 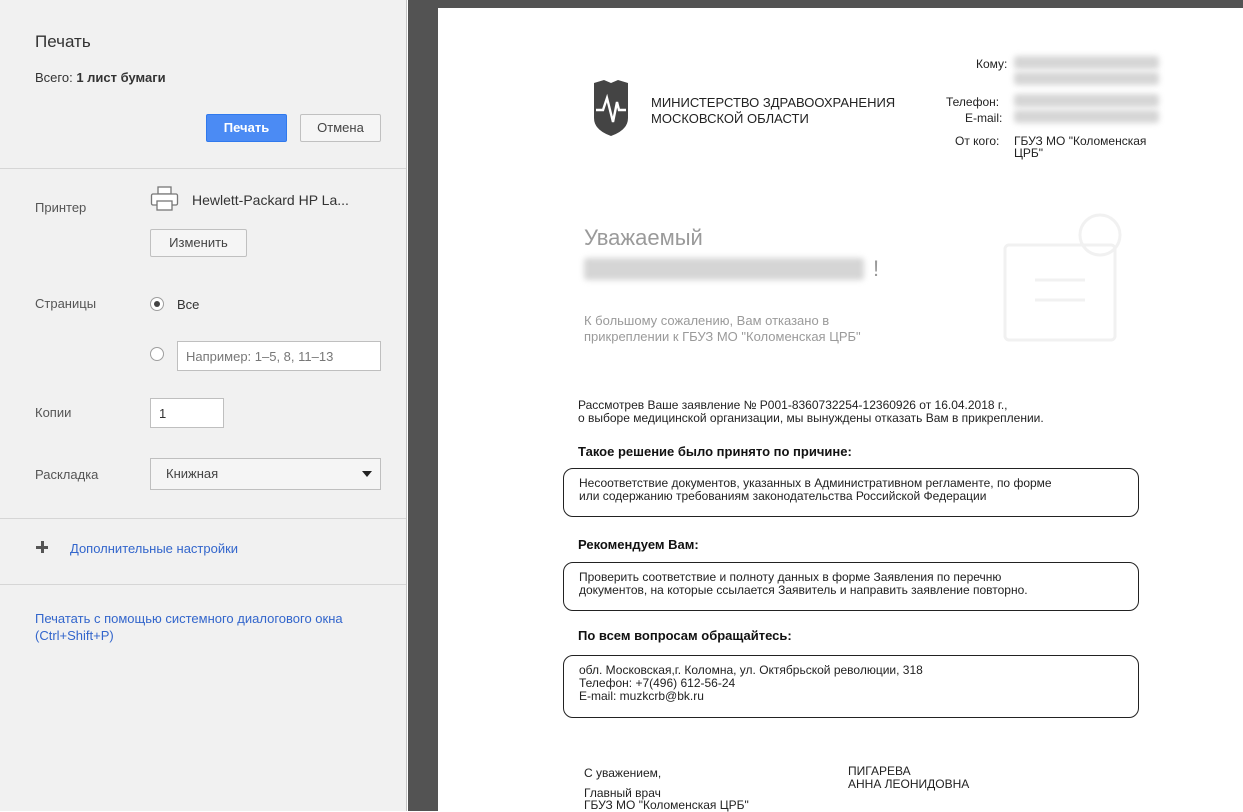 What do you see at coordinates (53, 412) in the screenshot?
I see `copies-label: Копии` at bounding box center [53, 412].